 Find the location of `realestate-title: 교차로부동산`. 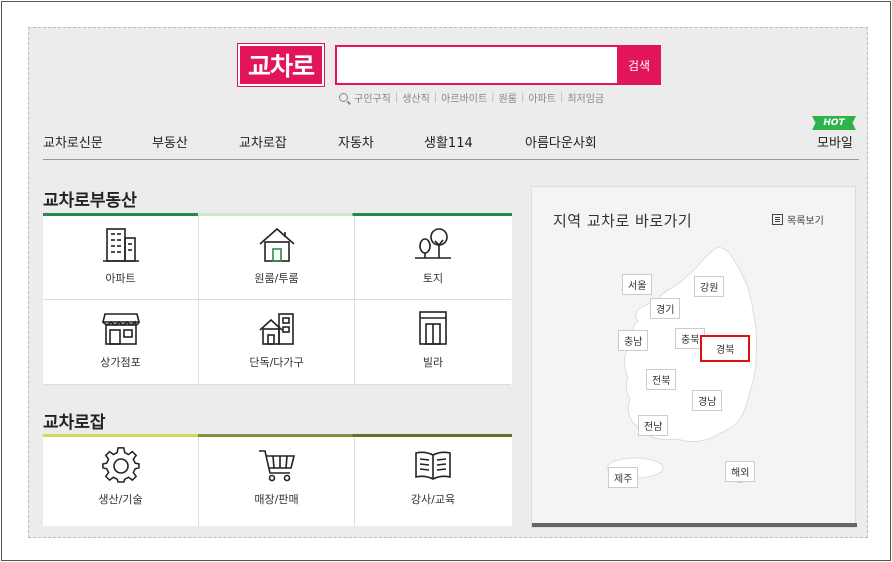

realestate-title: 교차로부동산 is located at coordinates (90, 201).